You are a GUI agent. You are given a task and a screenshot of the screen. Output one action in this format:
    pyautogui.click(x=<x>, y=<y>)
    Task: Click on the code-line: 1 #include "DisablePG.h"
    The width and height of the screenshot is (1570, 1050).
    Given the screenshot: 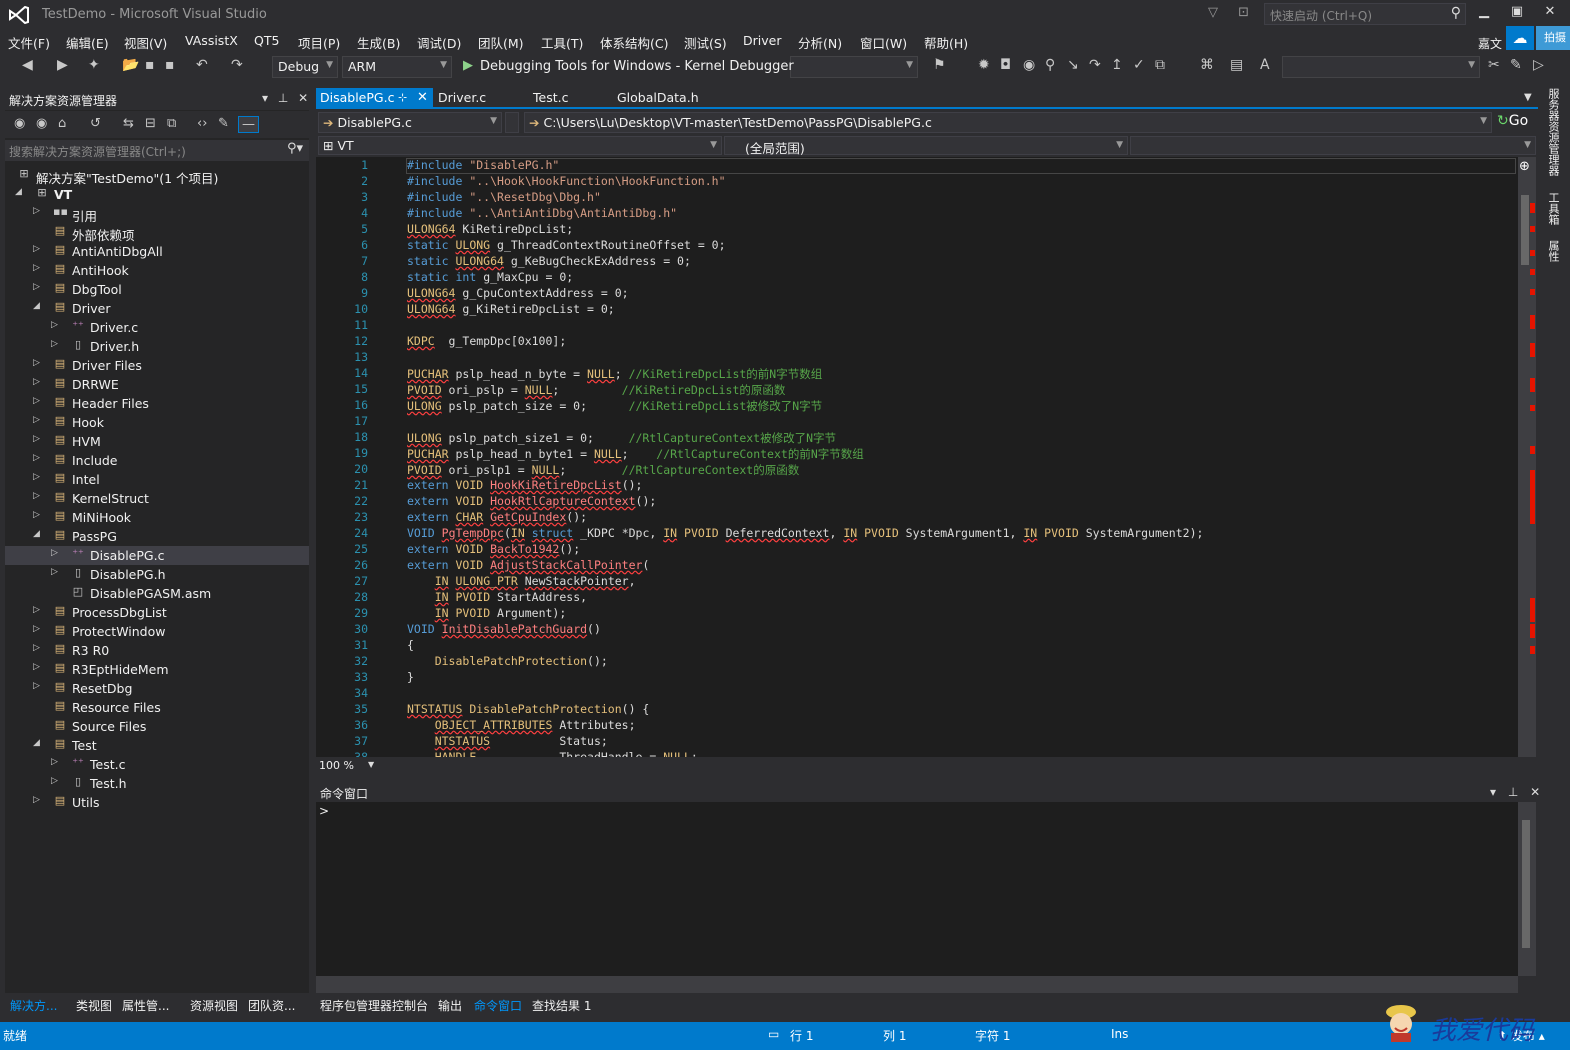 What is the action you would take?
    pyautogui.click(x=916, y=166)
    